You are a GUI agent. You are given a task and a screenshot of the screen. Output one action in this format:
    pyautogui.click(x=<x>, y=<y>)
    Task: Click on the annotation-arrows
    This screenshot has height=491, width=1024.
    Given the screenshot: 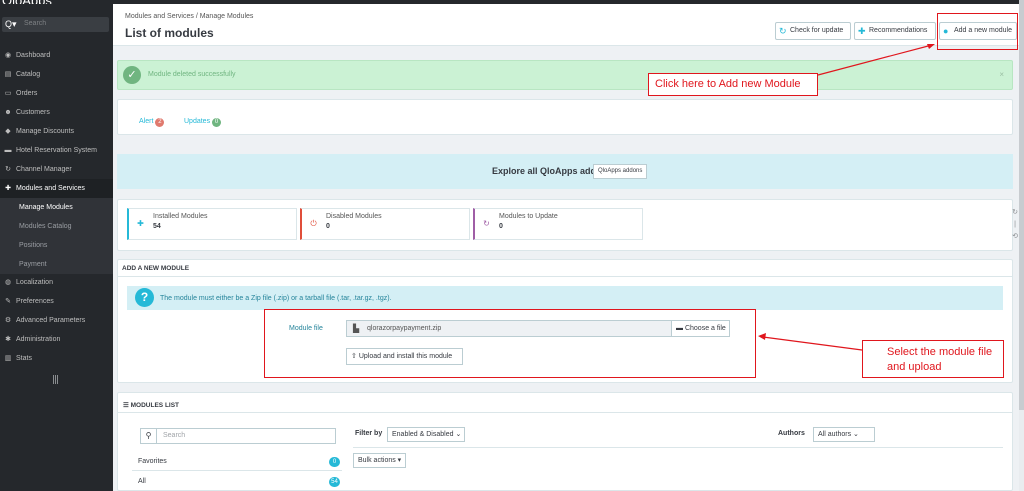 What is the action you would take?
    pyautogui.click(x=846, y=197)
    